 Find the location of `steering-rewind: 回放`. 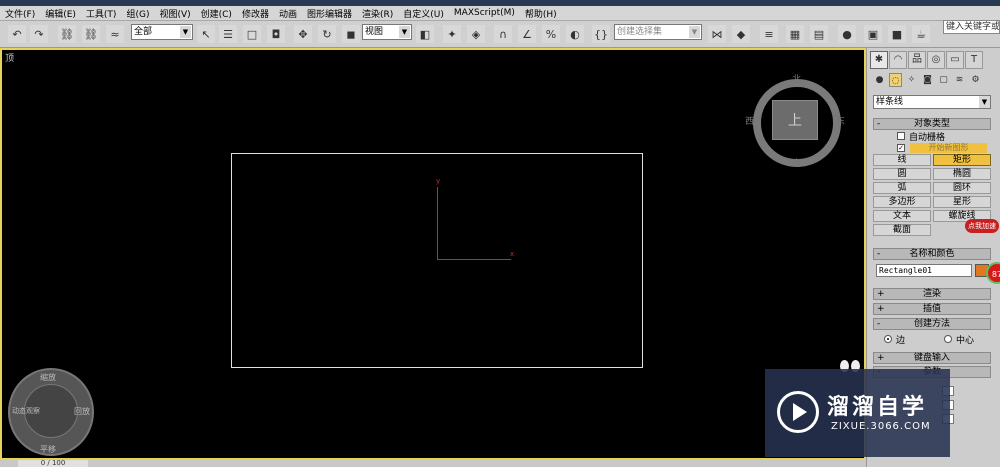

steering-rewind: 回放 is located at coordinates (82, 411).